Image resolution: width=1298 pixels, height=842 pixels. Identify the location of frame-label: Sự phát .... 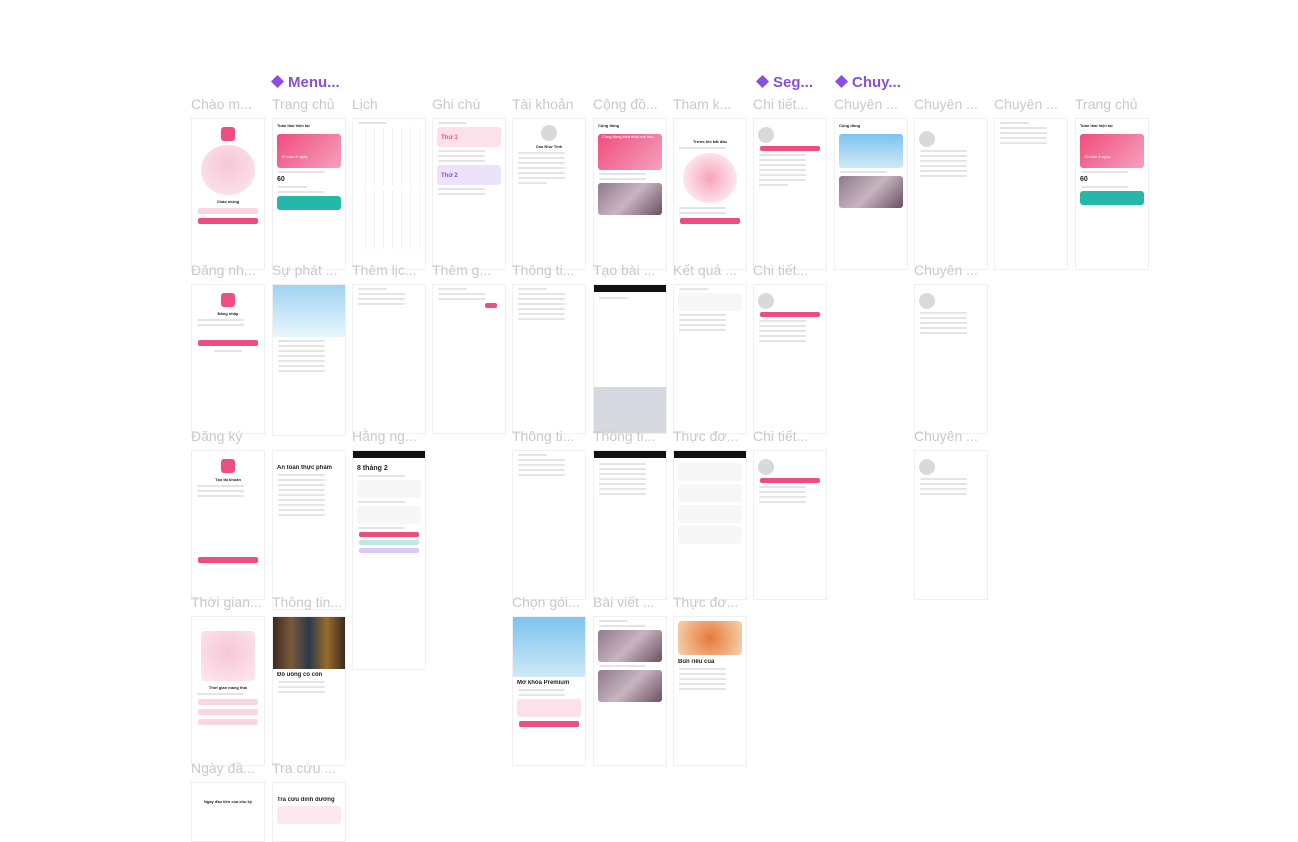
(312, 270).